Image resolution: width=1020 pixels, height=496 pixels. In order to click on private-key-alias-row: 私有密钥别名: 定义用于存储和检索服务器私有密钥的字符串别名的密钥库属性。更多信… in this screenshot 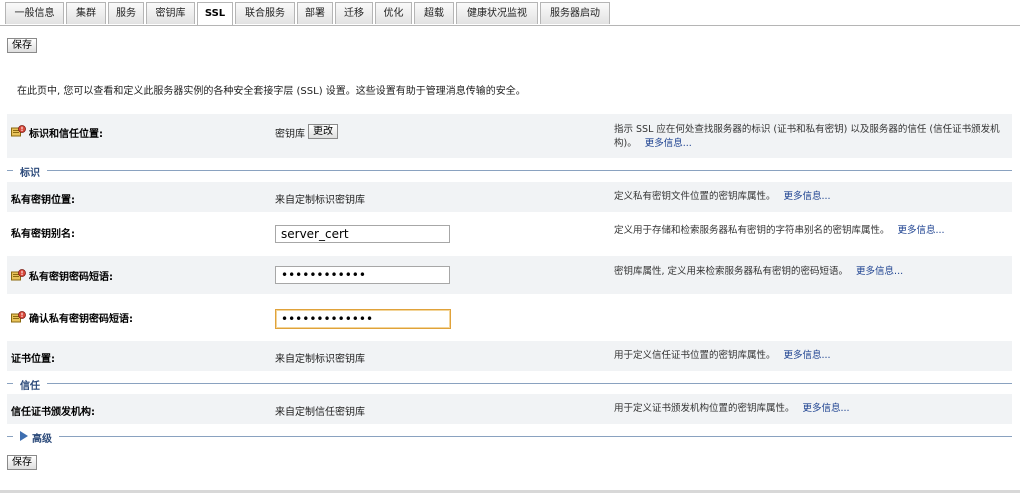, I will do `click(509, 233)`.